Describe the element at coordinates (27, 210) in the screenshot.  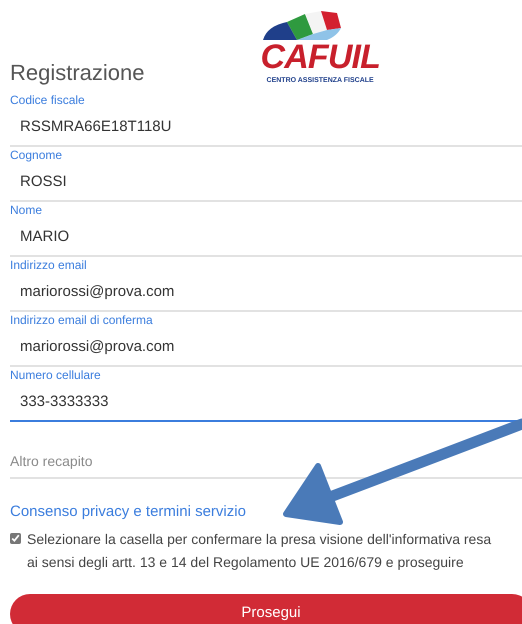
I see `field-label: Nome` at that location.